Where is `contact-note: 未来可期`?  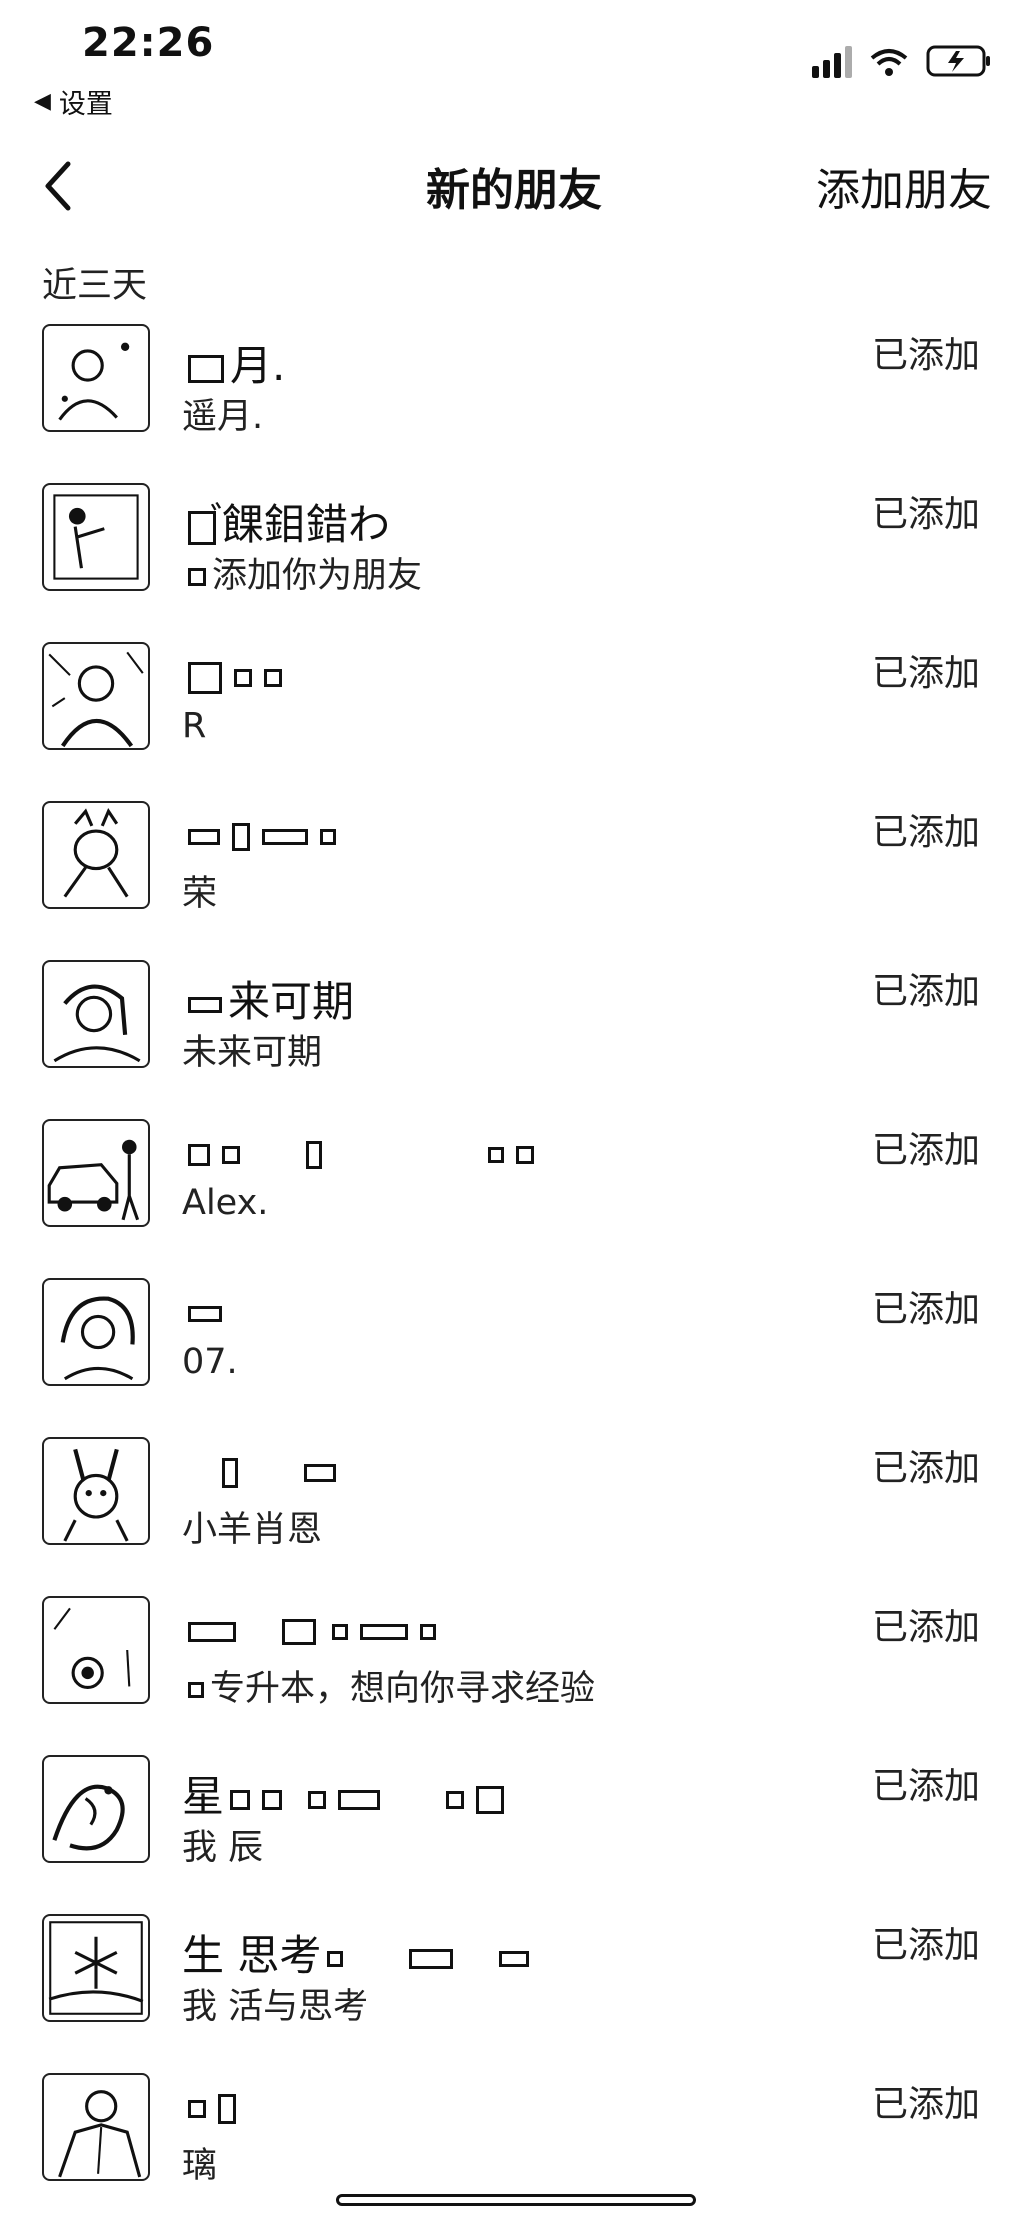 contact-note: 未来可期 is located at coordinates (252, 1053).